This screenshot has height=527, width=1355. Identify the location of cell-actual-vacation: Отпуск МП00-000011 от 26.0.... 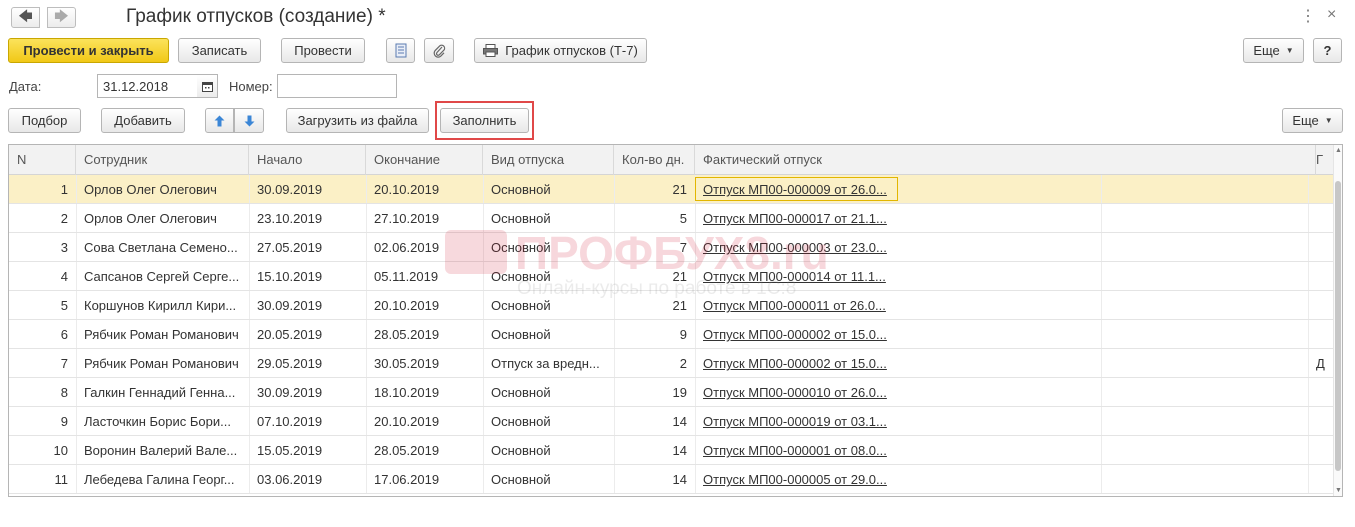
(796, 305).